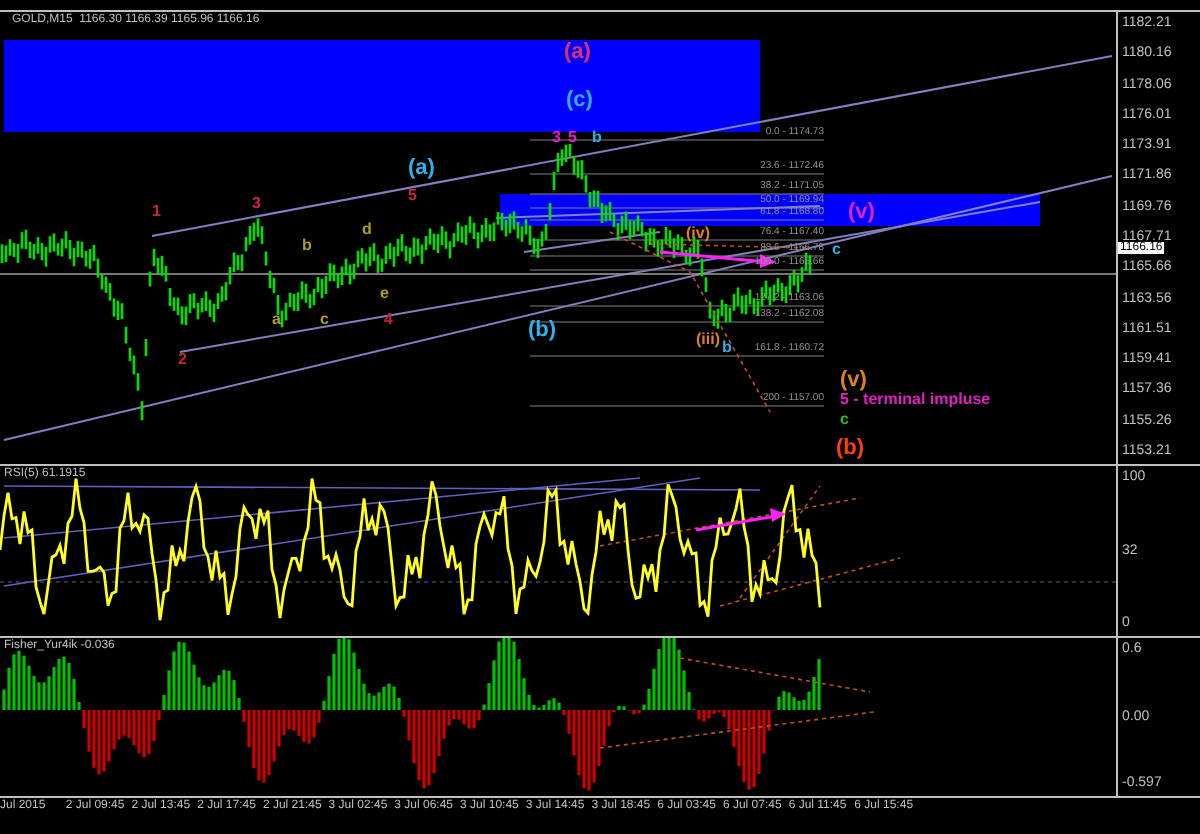 This screenshot has width=1200, height=834. I want to click on wave-label: e, so click(384, 294).